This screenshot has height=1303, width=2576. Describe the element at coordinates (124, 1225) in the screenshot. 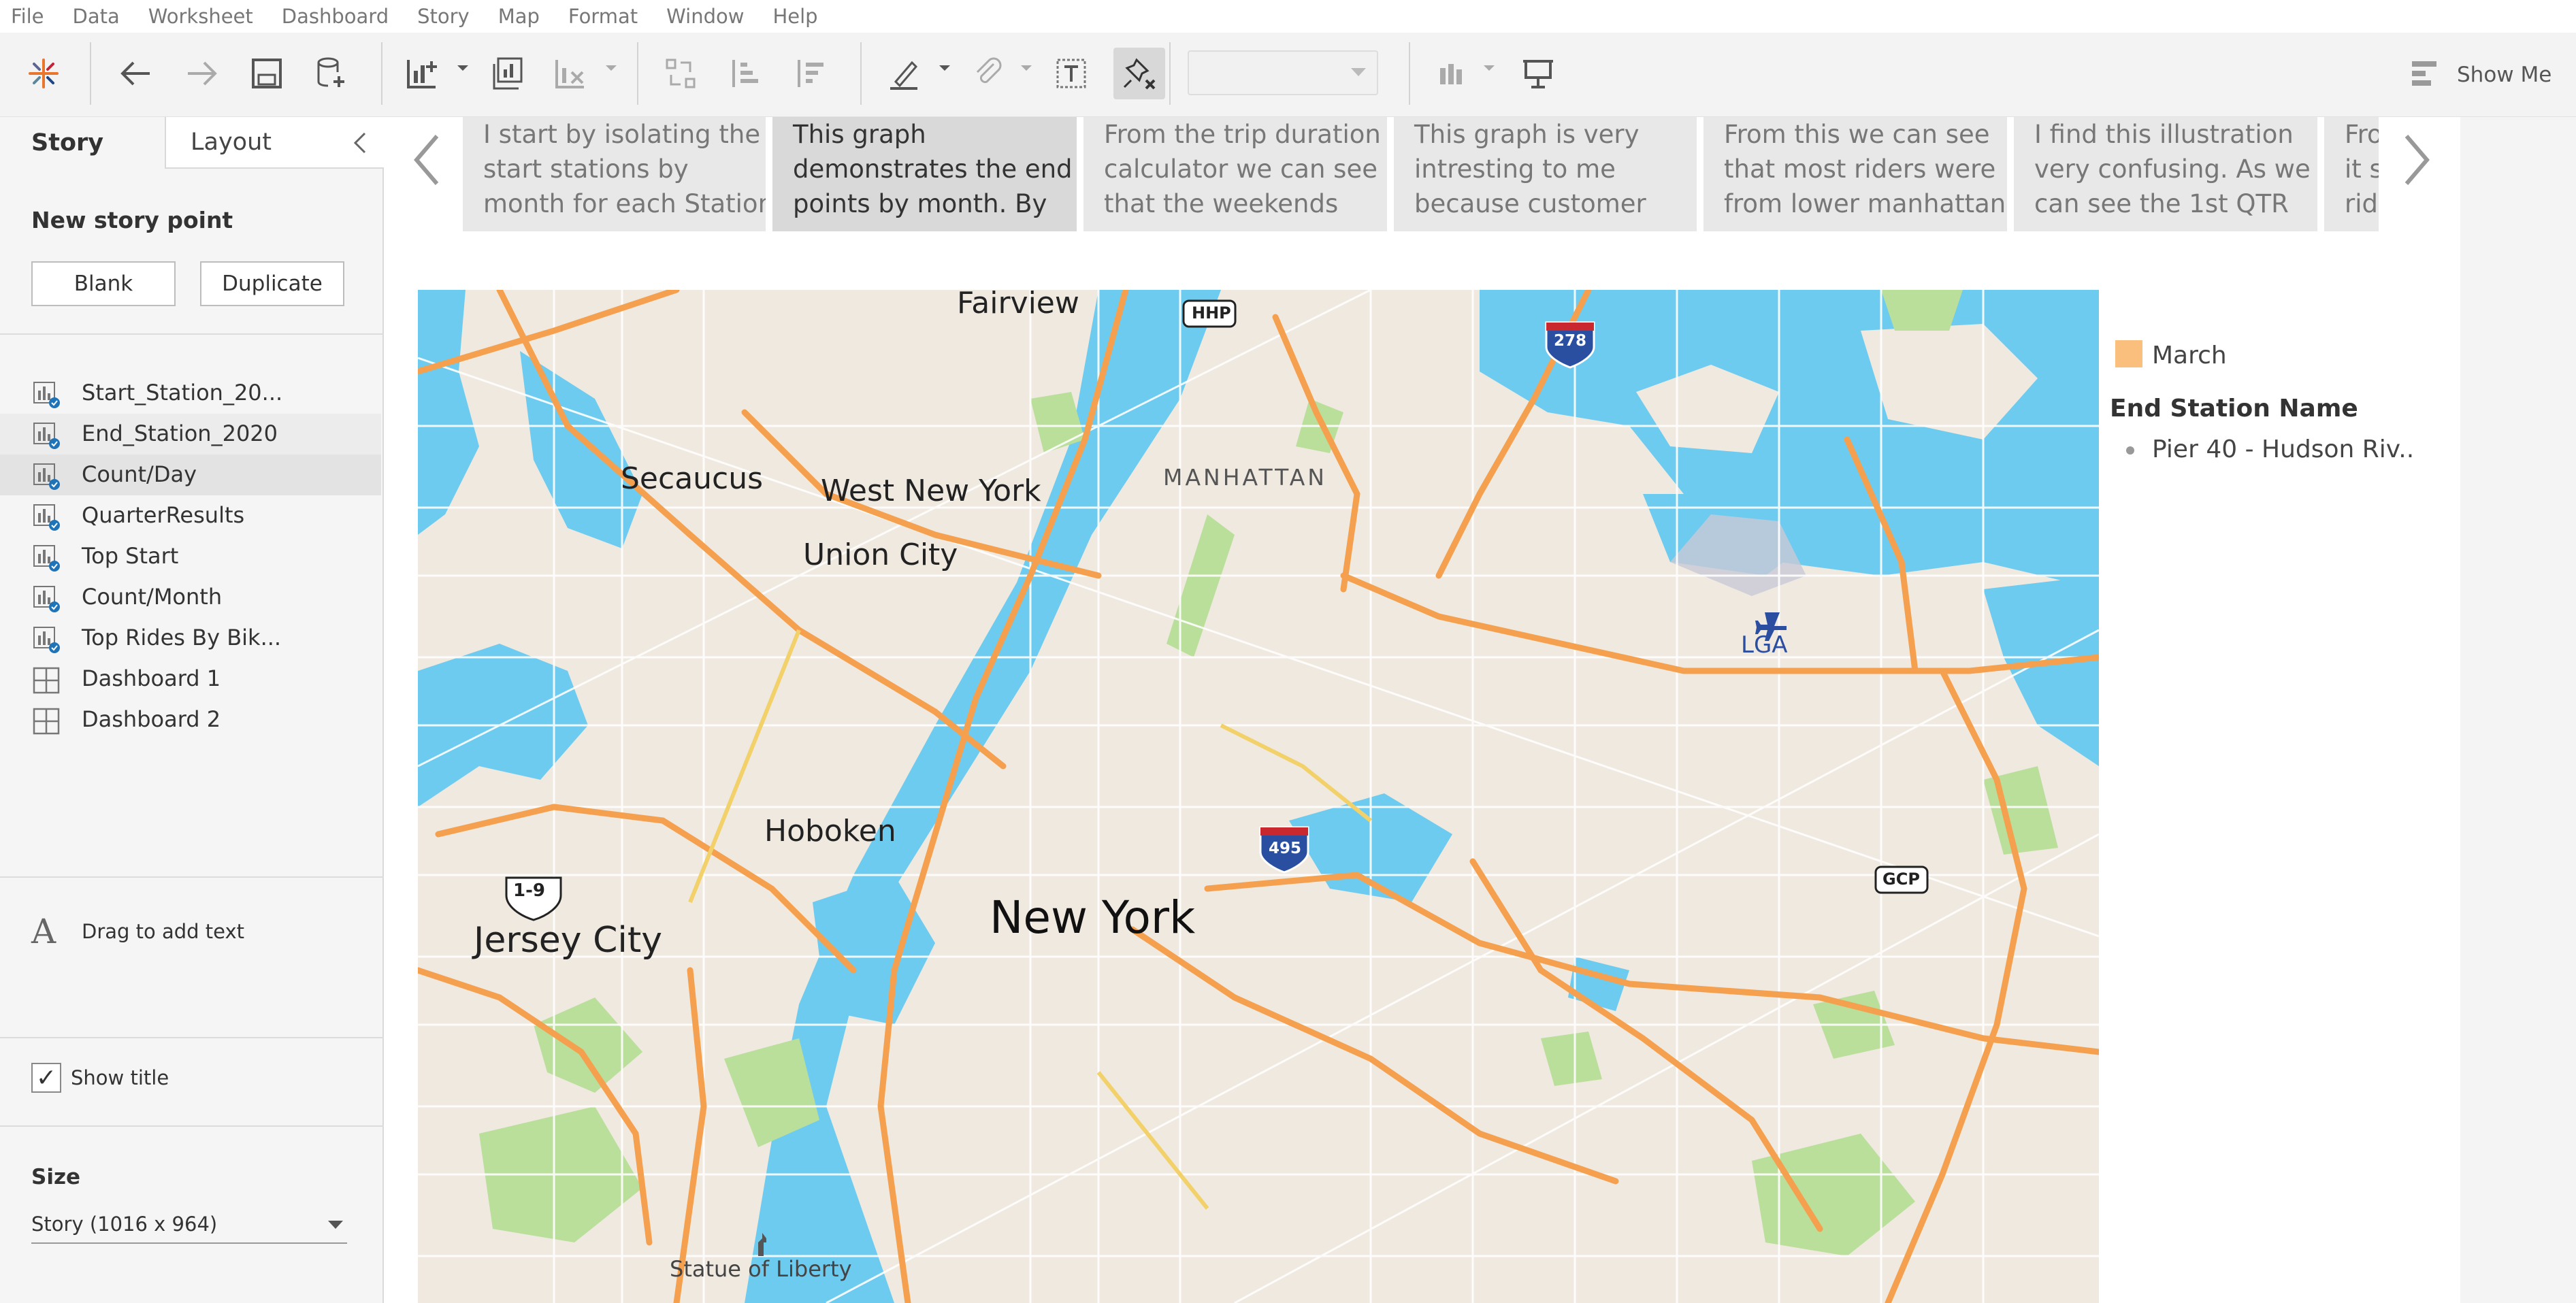

I see `size-value: Story (1016 x 964)` at that location.